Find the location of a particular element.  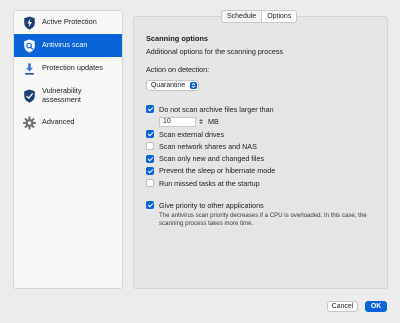

sidebar-item-label: Vulnerability assessment is located at coordinates (62, 95).